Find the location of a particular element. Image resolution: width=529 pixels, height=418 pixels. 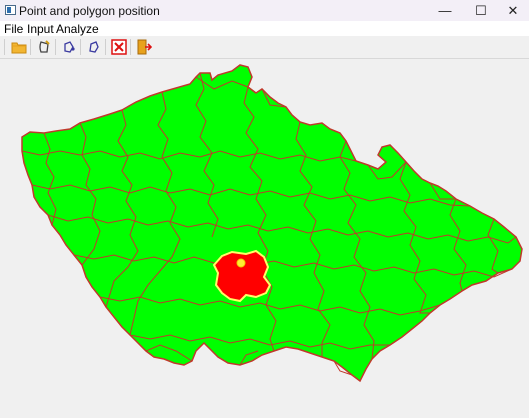

draw-point-button is located at coordinates (68, 47).